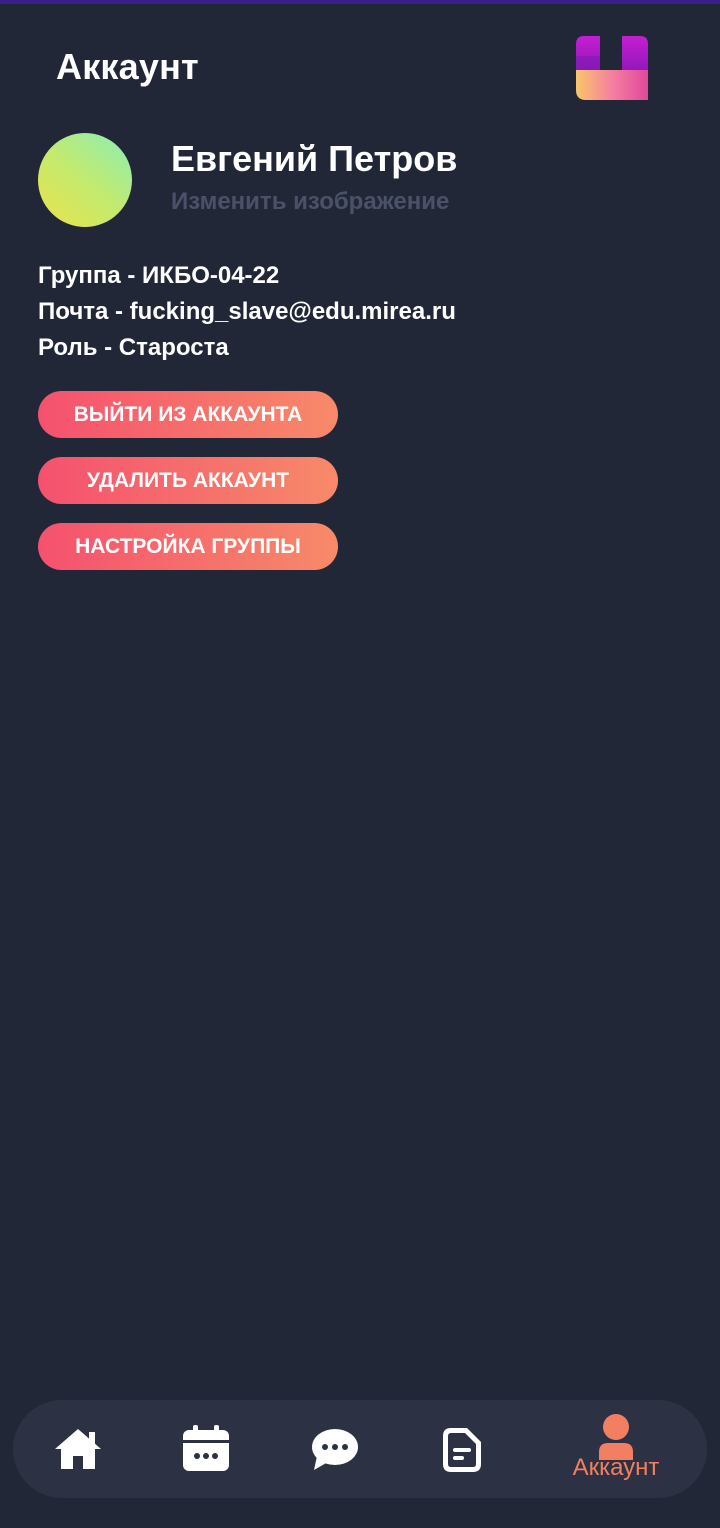 The width and height of the screenshot is (720, 1528). I want to click on nav-item-documents, so click(463, 1449).